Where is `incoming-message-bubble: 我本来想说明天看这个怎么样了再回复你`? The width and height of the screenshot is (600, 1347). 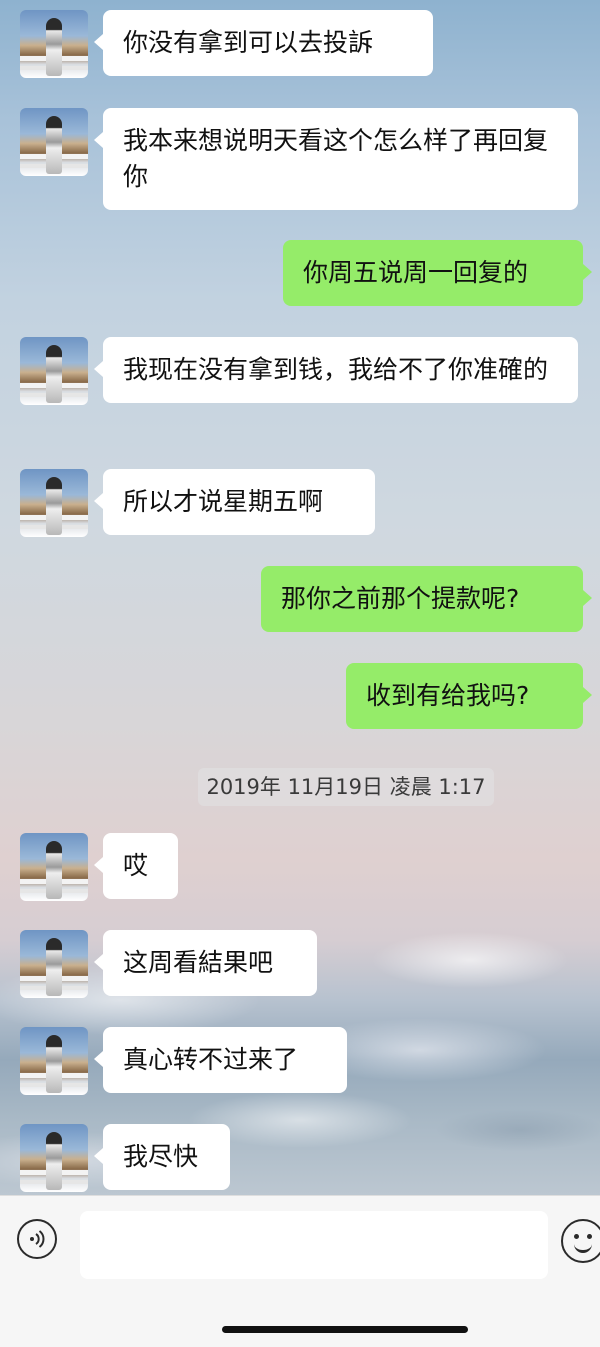
incoming-message-bubble: 我本来想说明天看这个怎么样了再回复你 is located at coordinates (336, 159).